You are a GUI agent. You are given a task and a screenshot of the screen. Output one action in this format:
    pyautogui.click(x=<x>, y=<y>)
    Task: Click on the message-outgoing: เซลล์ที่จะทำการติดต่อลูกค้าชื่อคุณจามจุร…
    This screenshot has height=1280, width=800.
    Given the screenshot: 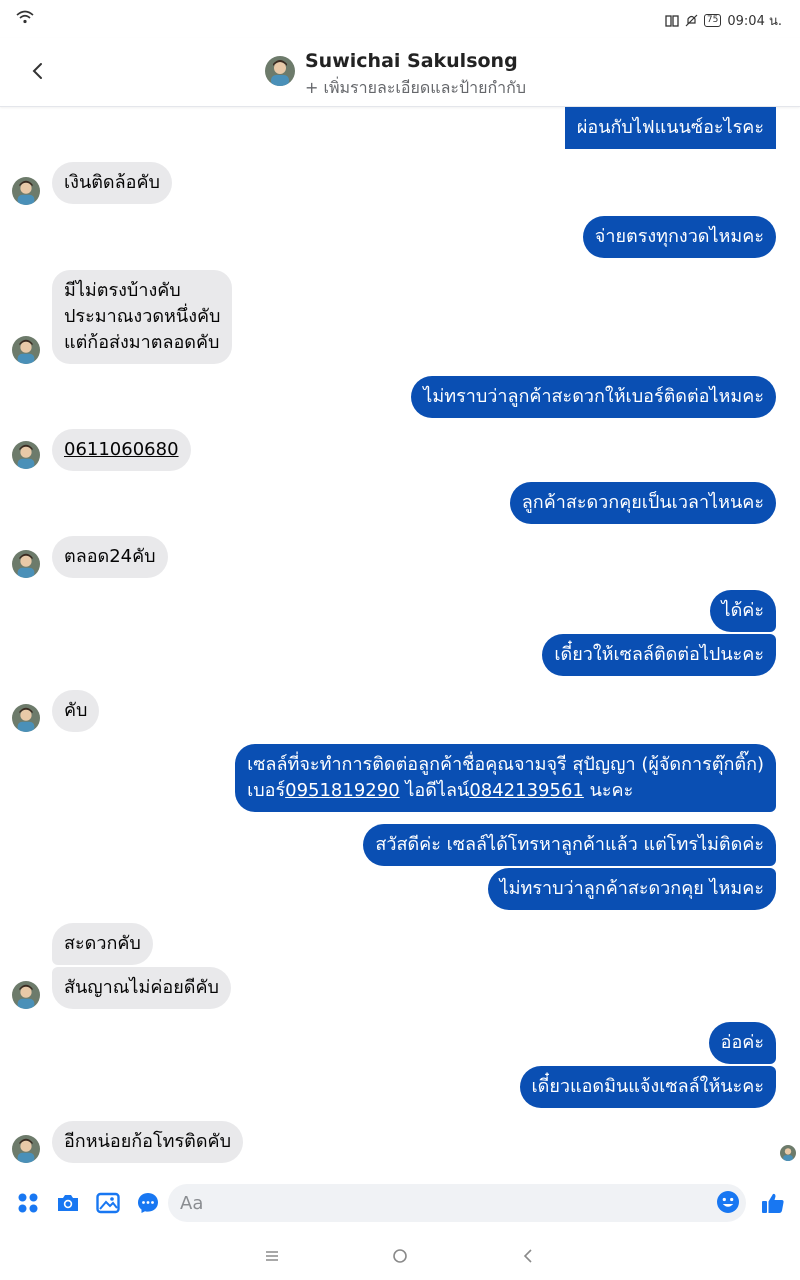 What is the action you would take?
    pyautogui.click(x=505, y=778)
    